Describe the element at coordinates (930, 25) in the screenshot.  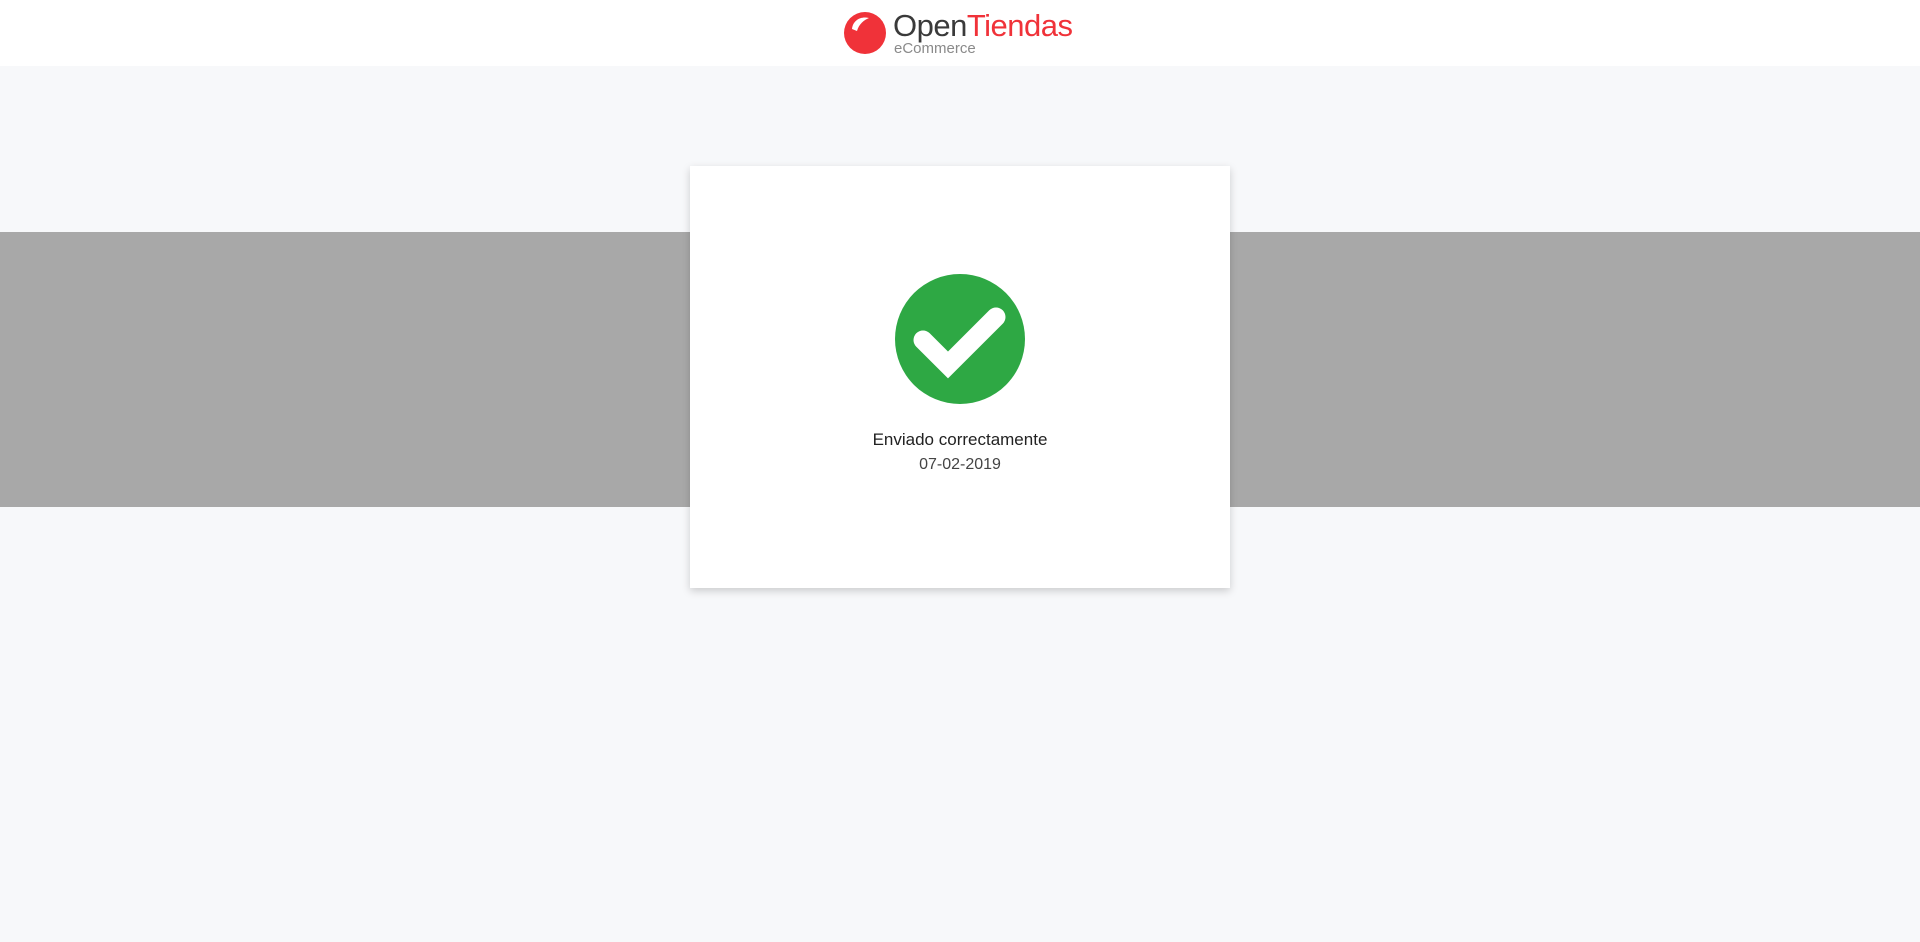
I see `logo-word-open: Open` at that location.